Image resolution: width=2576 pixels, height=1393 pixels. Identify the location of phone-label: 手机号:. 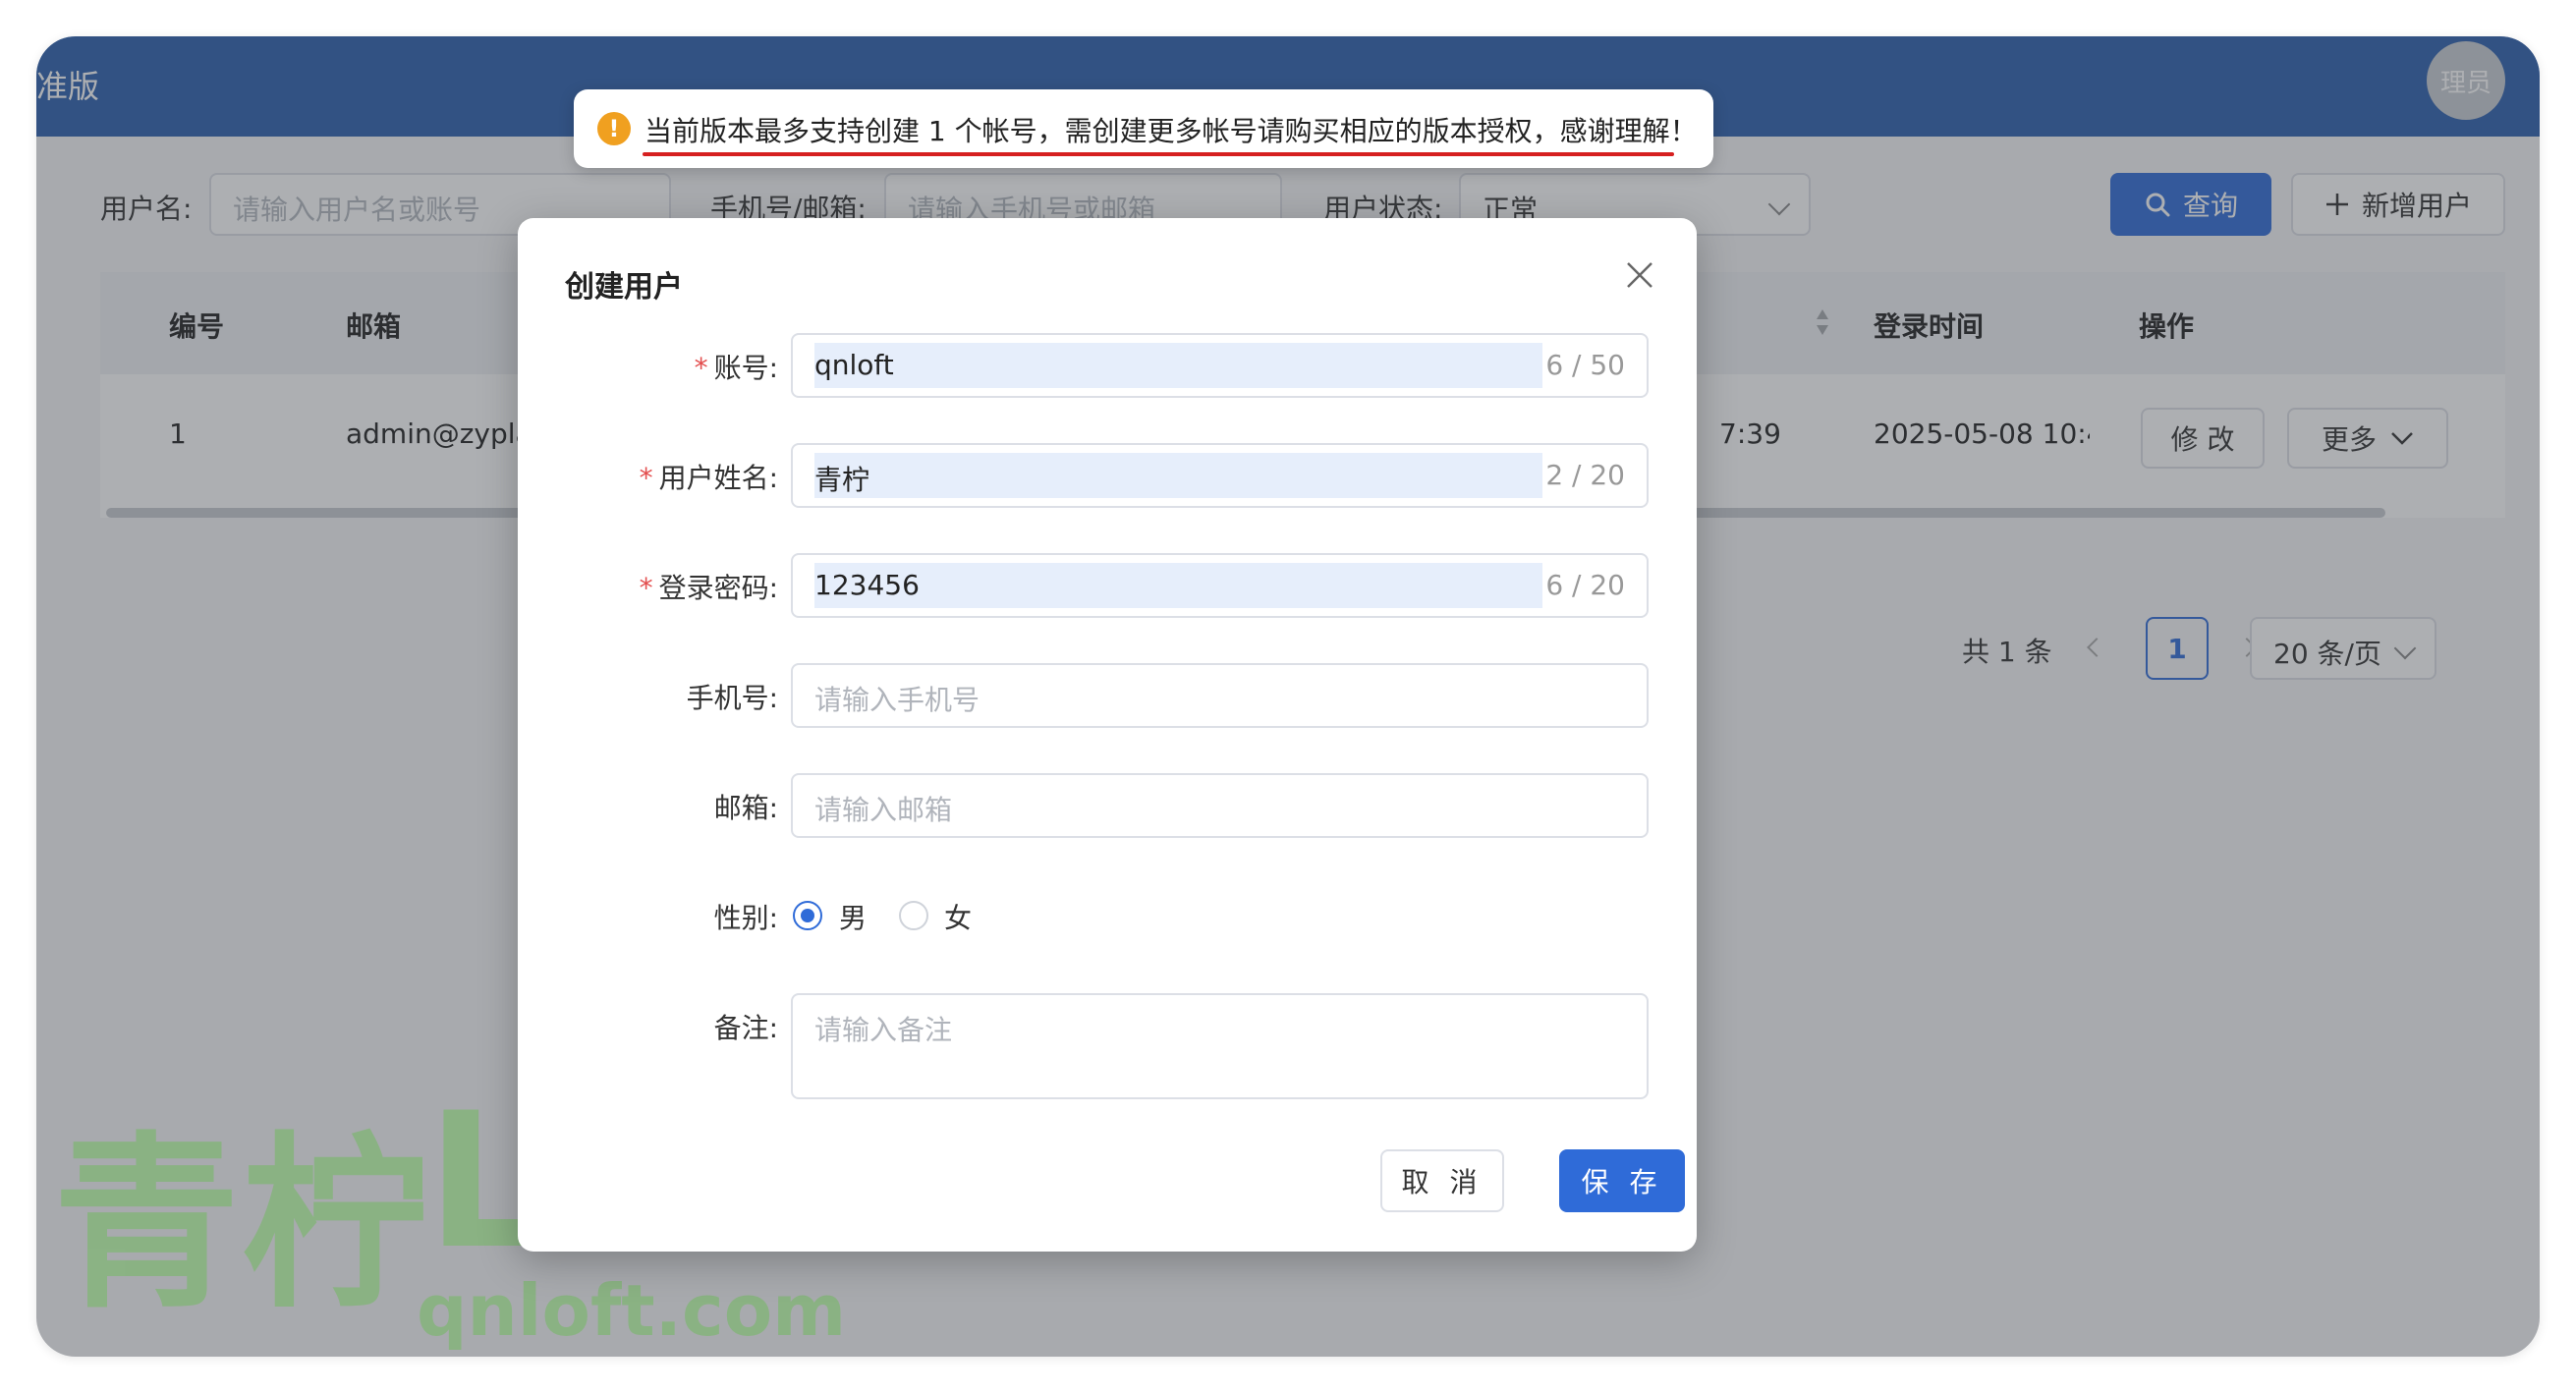
(732, 698).